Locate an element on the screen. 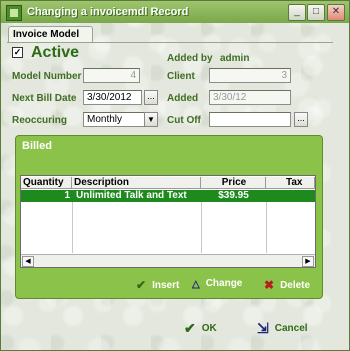 This screenshot has width=350, height=351. cut-off-label: Cut Off is located at coordinates (184, 120).